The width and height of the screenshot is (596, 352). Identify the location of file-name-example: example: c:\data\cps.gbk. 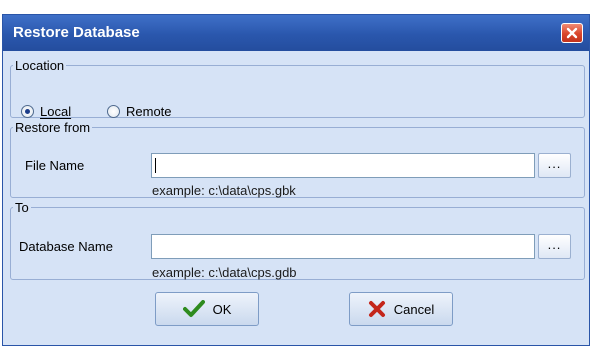
(224, 190).